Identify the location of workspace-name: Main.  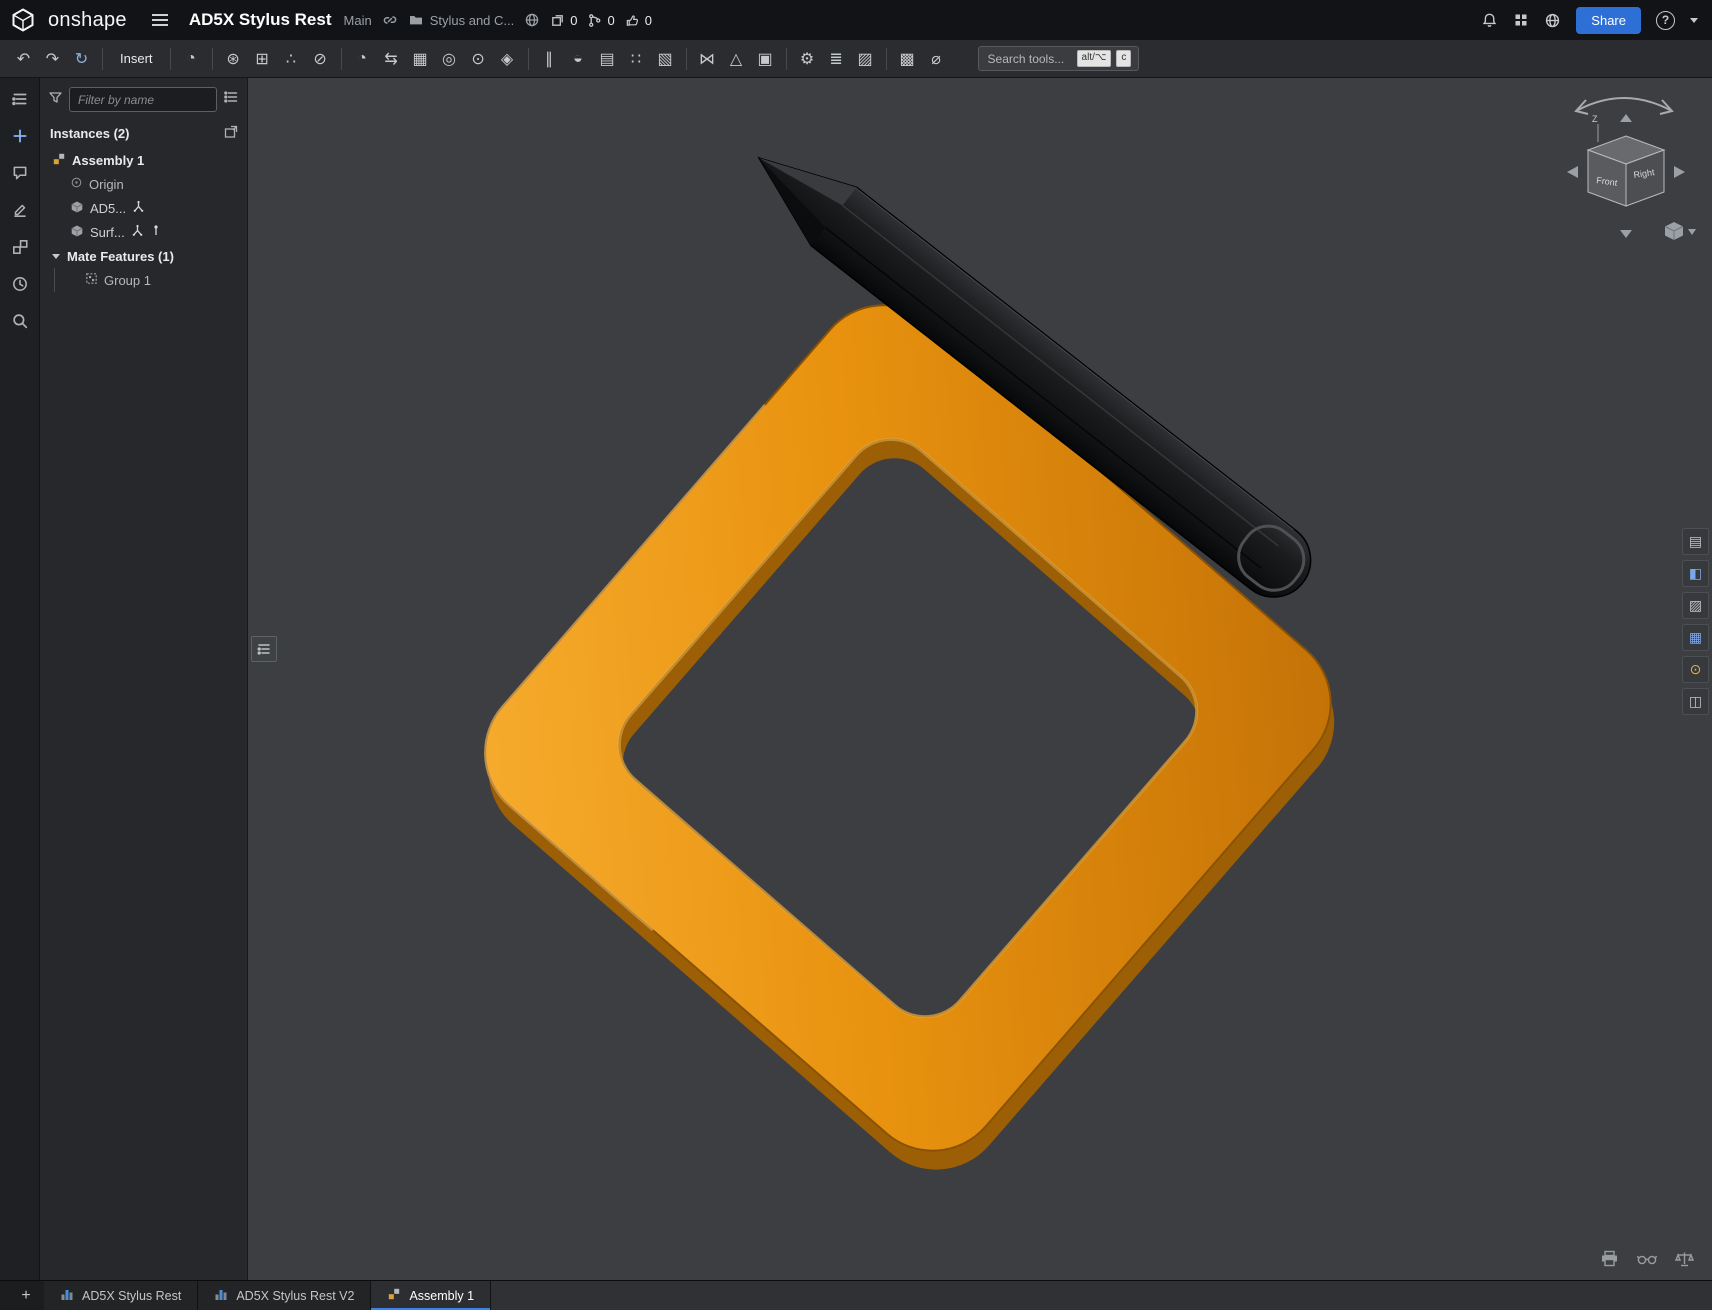
(358, 20).